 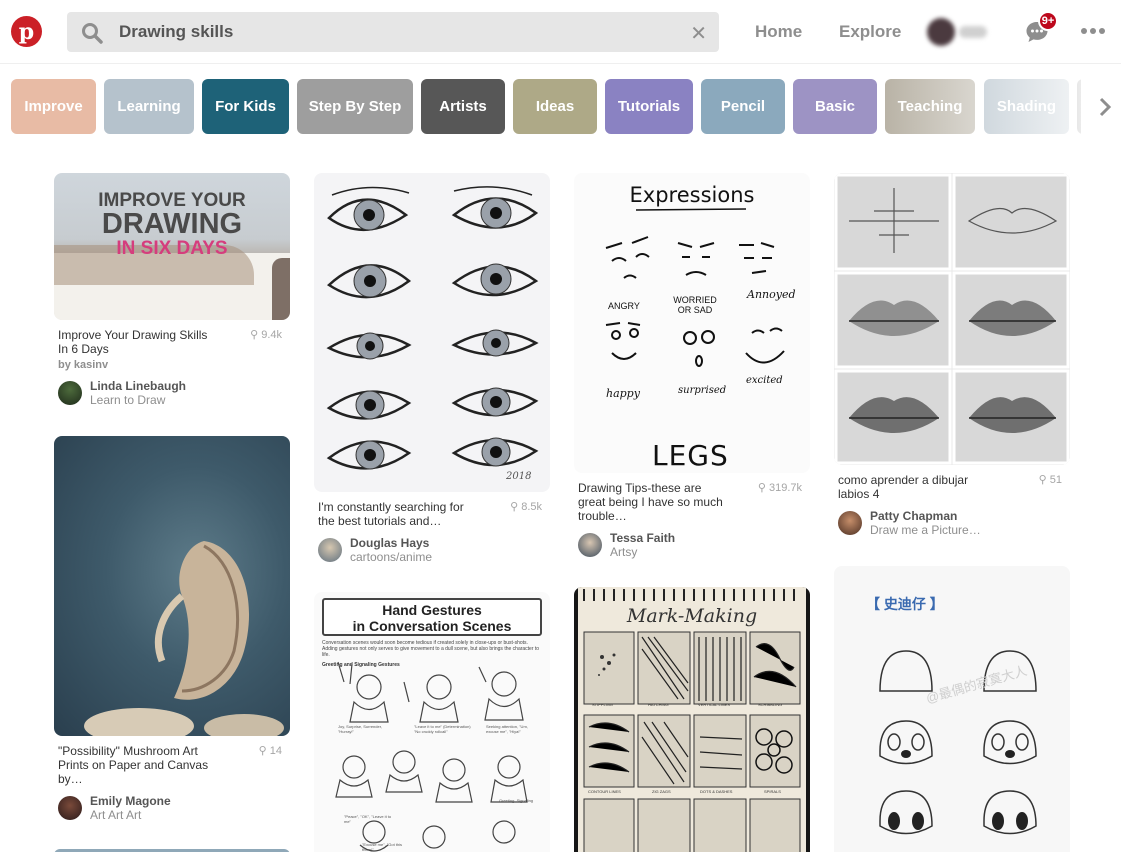 What do you see at coordinates (83, 365) in the screenshot?
I see `pin-source: by kasinv` at bounding box center [83, 365].